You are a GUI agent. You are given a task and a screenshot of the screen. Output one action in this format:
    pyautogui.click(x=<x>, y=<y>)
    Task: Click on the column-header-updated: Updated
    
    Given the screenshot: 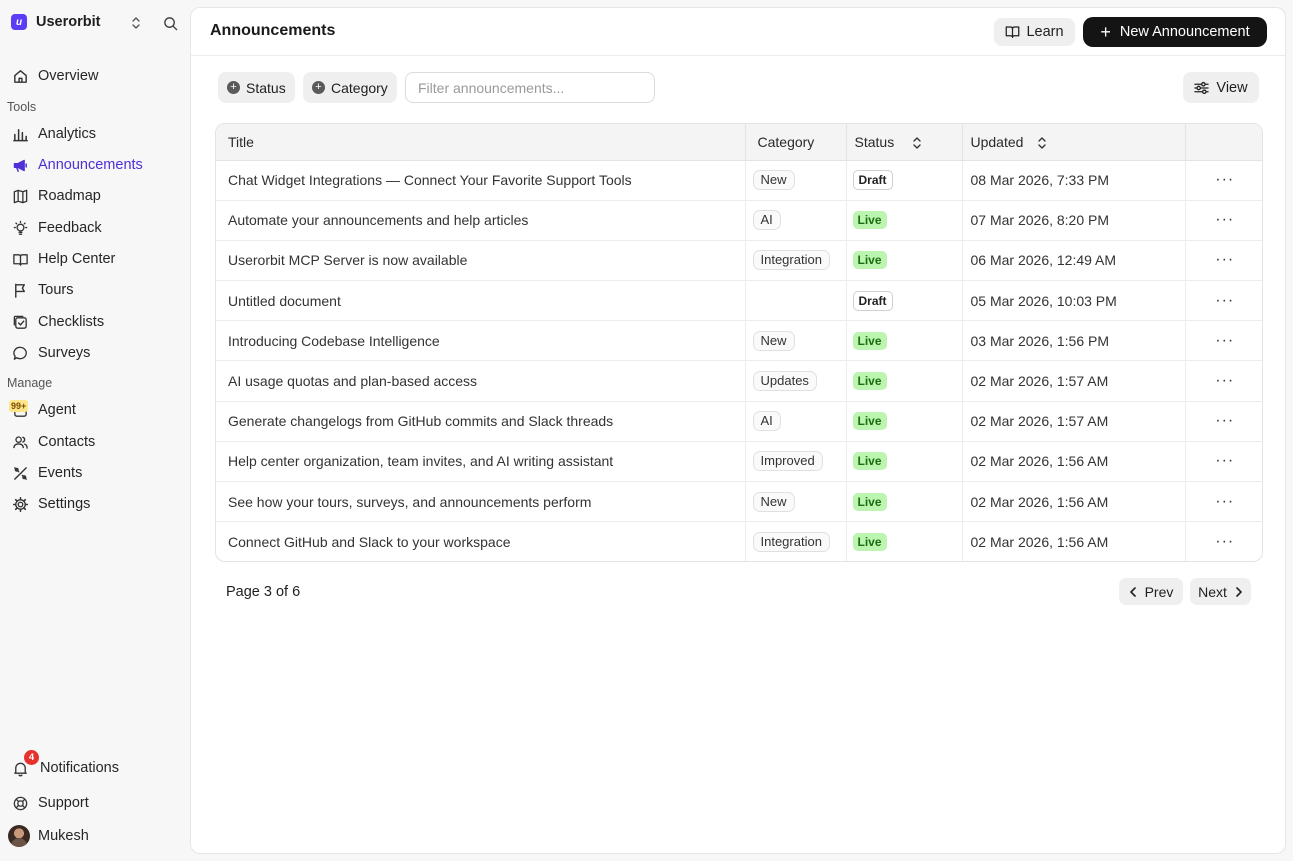 What is the action you would take?
    pyautogui.click(x=1074, y=142)
    